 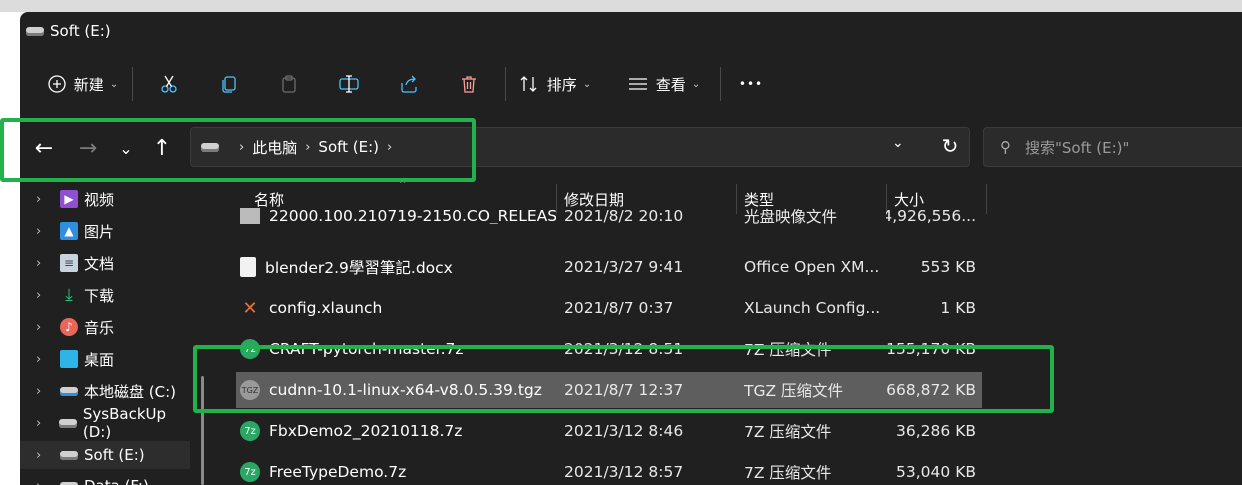 What do you see at coordinates (99, 199) in the screenshot?
I see `sidebar-item-label: 视频` at bounding box center [99, 199].